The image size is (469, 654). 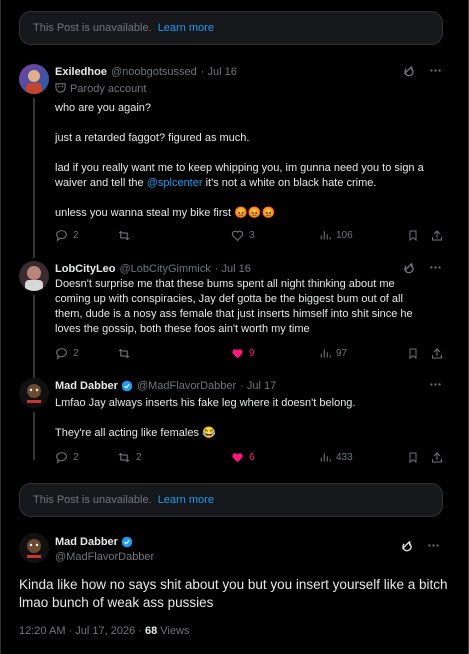 I want to click on views-label: Views, so click(x=173, y=631).